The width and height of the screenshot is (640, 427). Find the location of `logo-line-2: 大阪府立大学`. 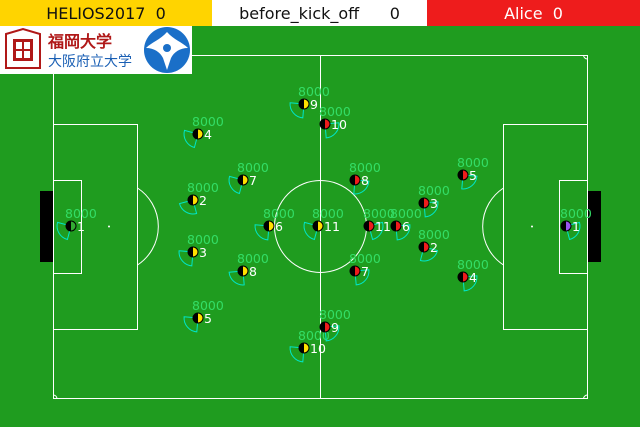

logo-line-2: 大阪府立大学 is located at coordinates (90, 62).